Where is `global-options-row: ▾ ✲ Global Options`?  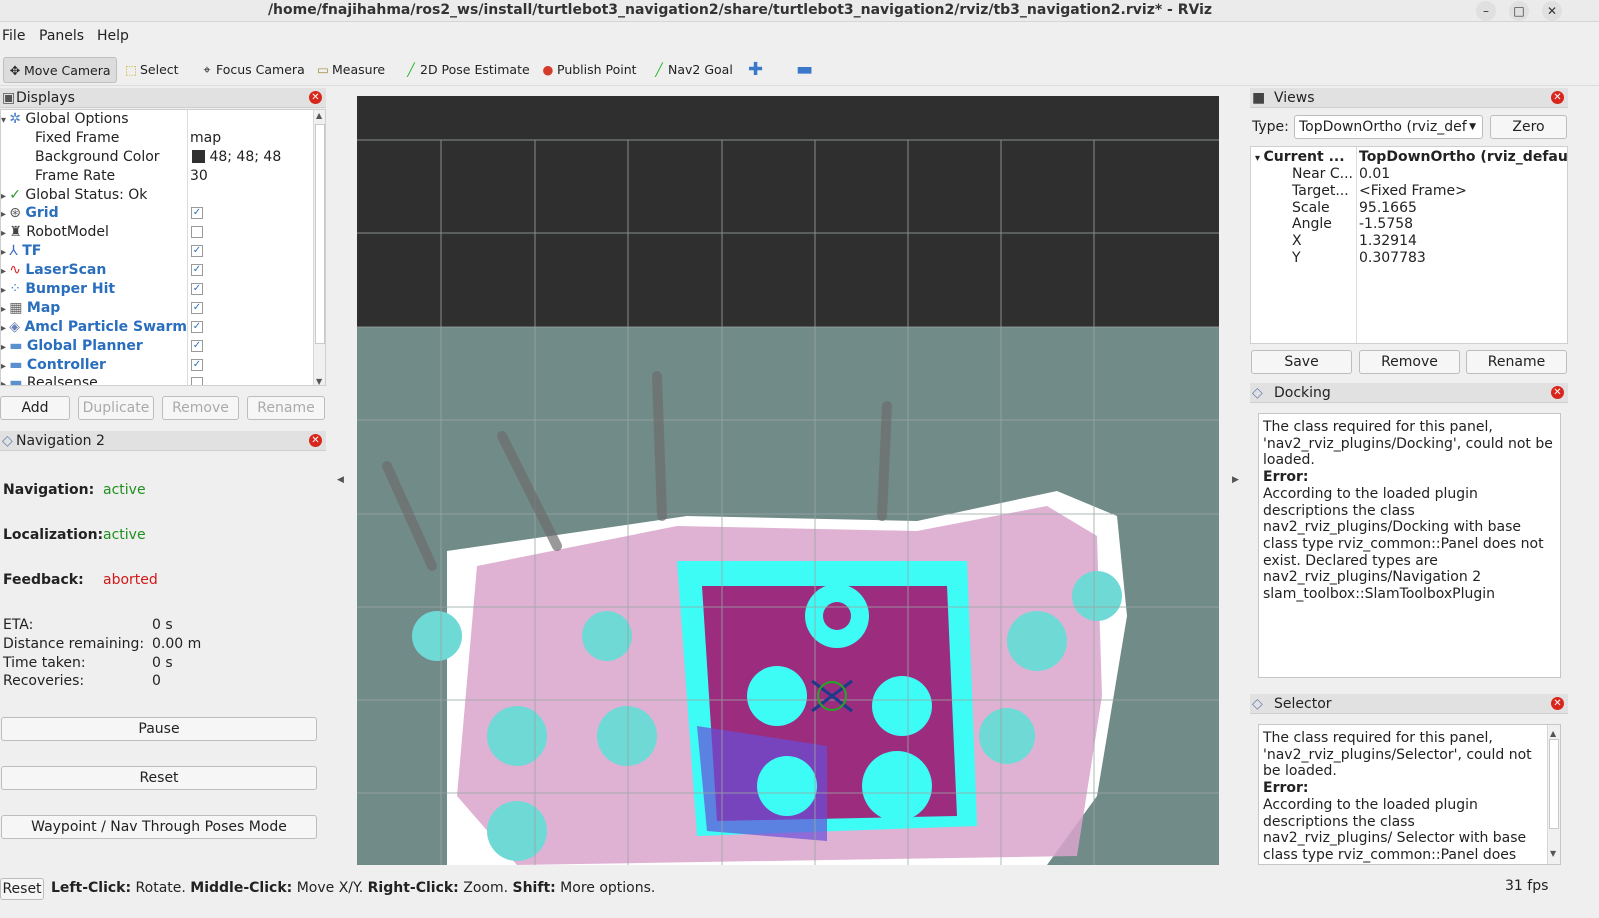
global-options-row: ▾ ✲ Global Options is located at coordinates (65, 119).